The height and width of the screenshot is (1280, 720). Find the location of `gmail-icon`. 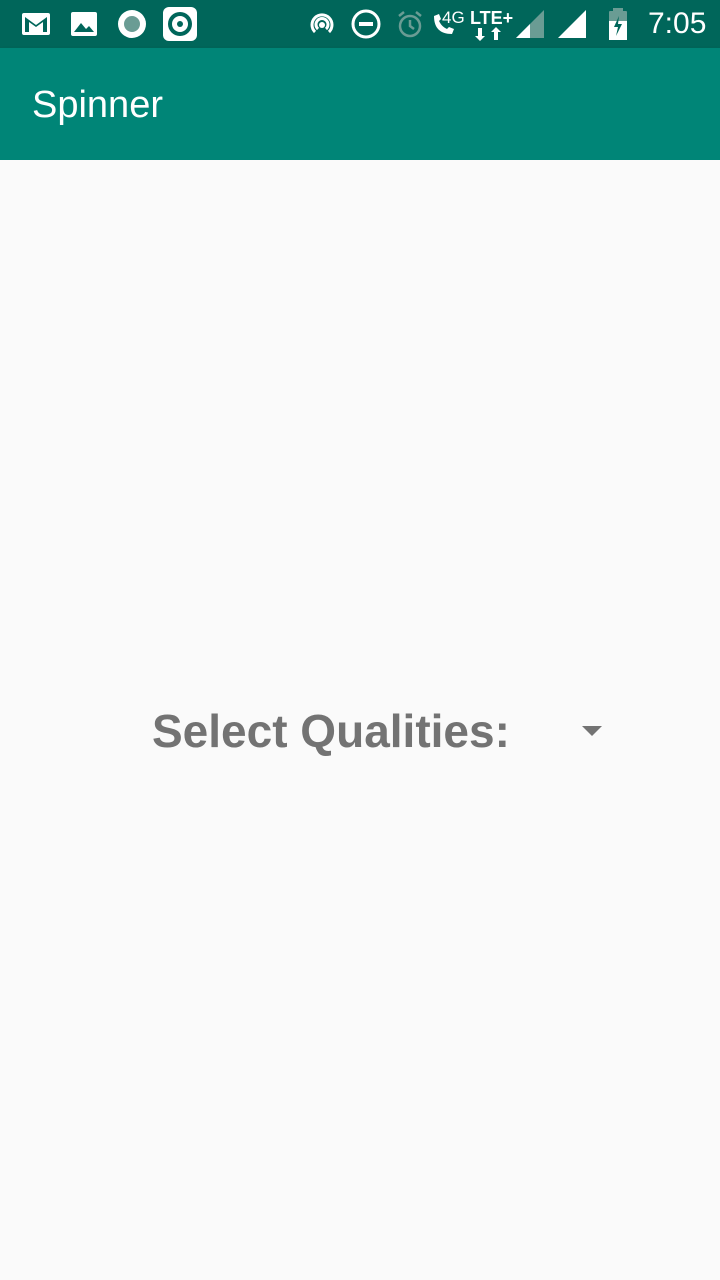

gmail-icon is located at coordinates (36, 24).